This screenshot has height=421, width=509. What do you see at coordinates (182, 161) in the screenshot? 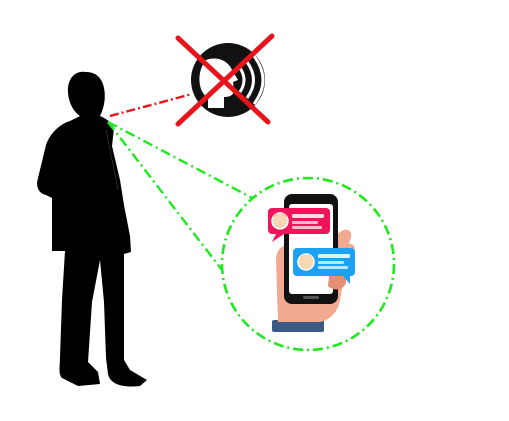
I see `chat-connector-top` at bounding box center [182, 161].